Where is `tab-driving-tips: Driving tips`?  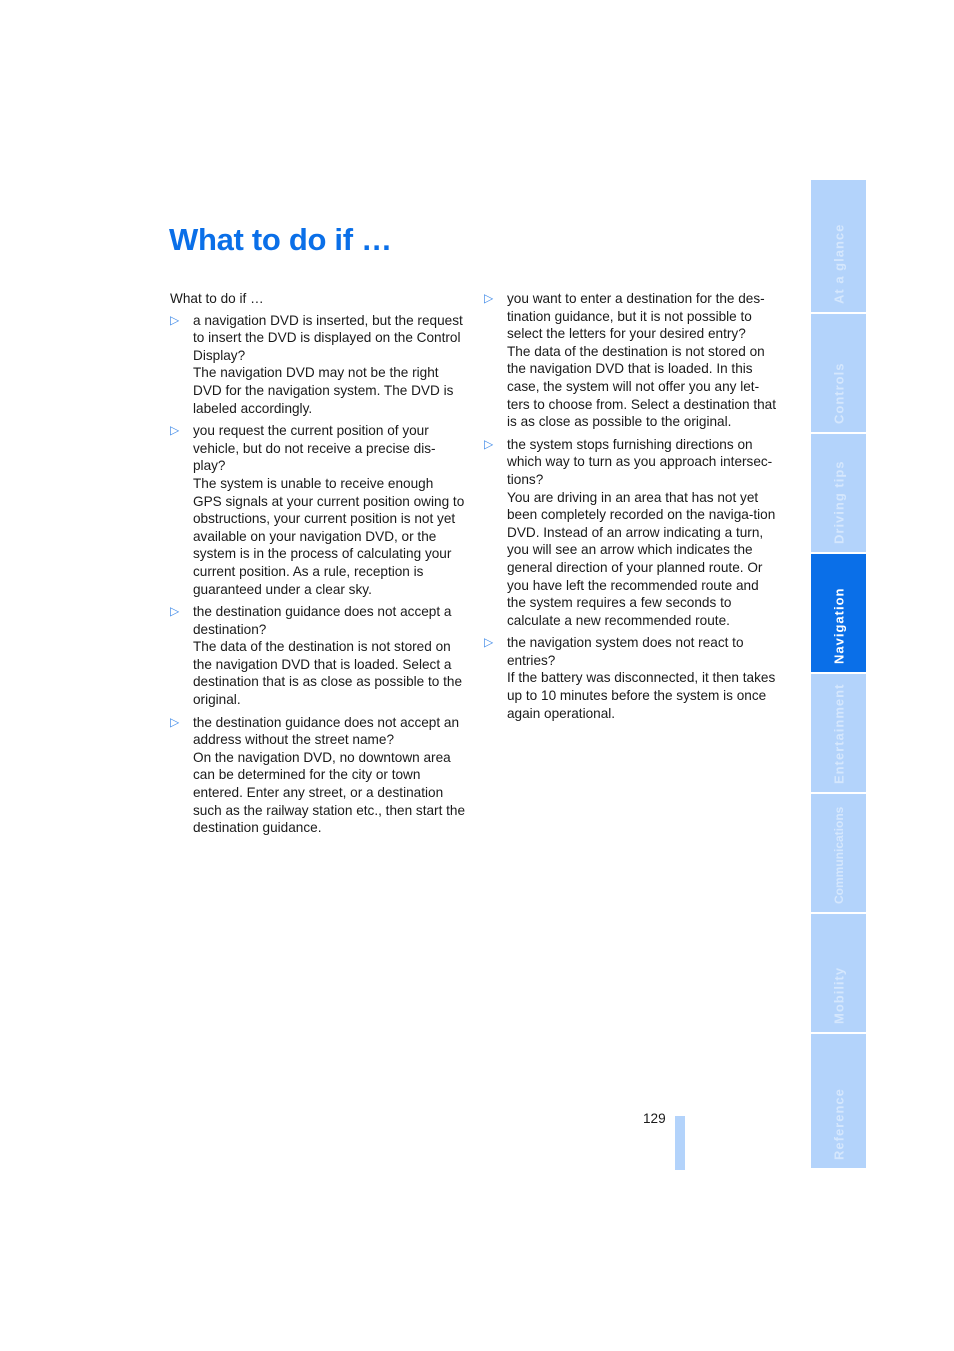
tab-driving-tips: Driving tips is located at coordinates (838, 493).